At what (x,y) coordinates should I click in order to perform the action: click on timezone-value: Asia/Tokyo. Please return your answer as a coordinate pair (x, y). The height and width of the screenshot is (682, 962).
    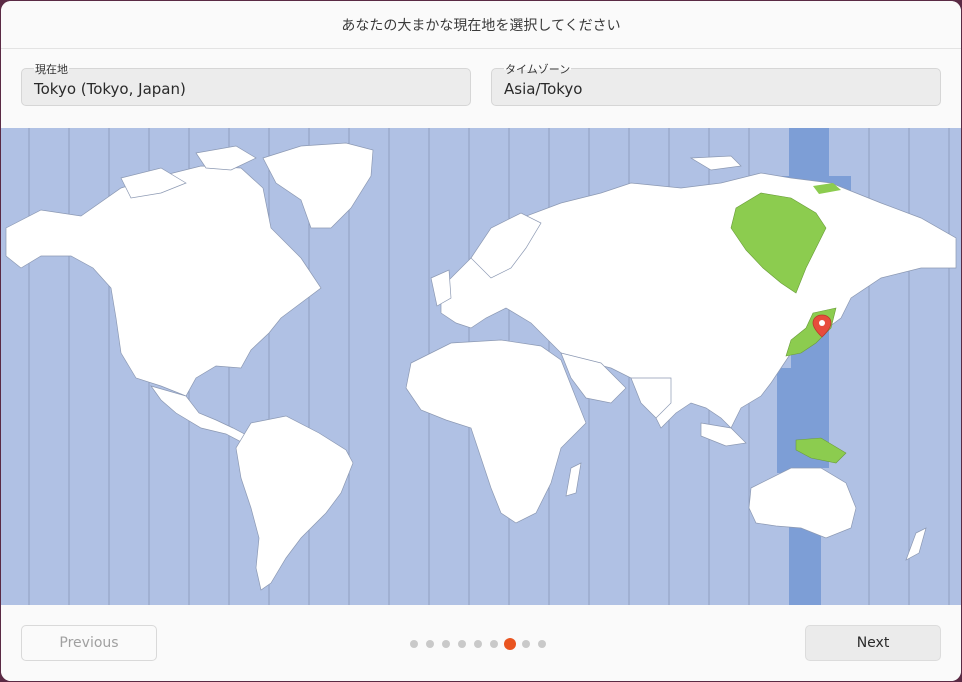
    Looking at the image, I should click on (543, 89).